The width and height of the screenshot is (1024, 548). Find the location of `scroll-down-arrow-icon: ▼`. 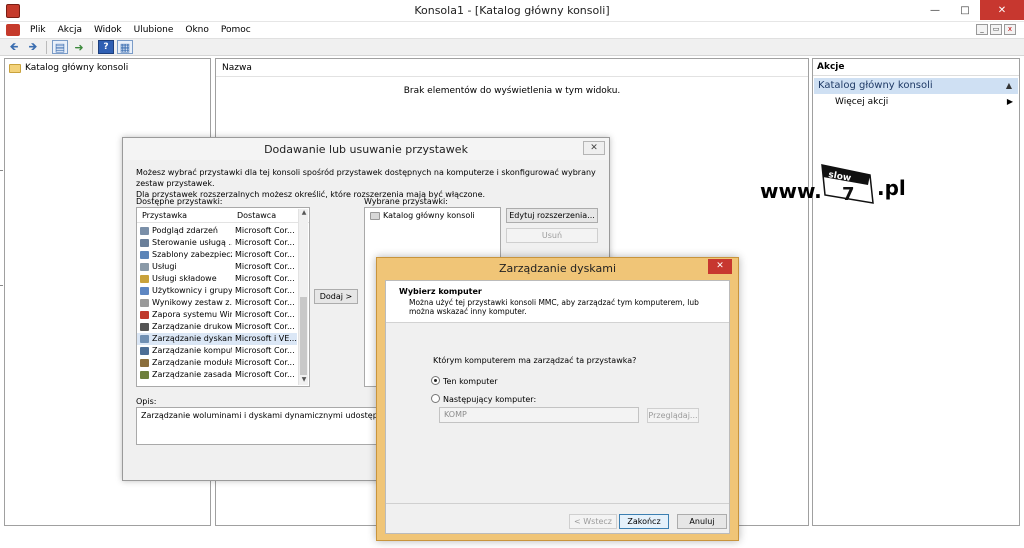

scroll-down-arrow-icon: ▼ is located at coordinates (304, 380).